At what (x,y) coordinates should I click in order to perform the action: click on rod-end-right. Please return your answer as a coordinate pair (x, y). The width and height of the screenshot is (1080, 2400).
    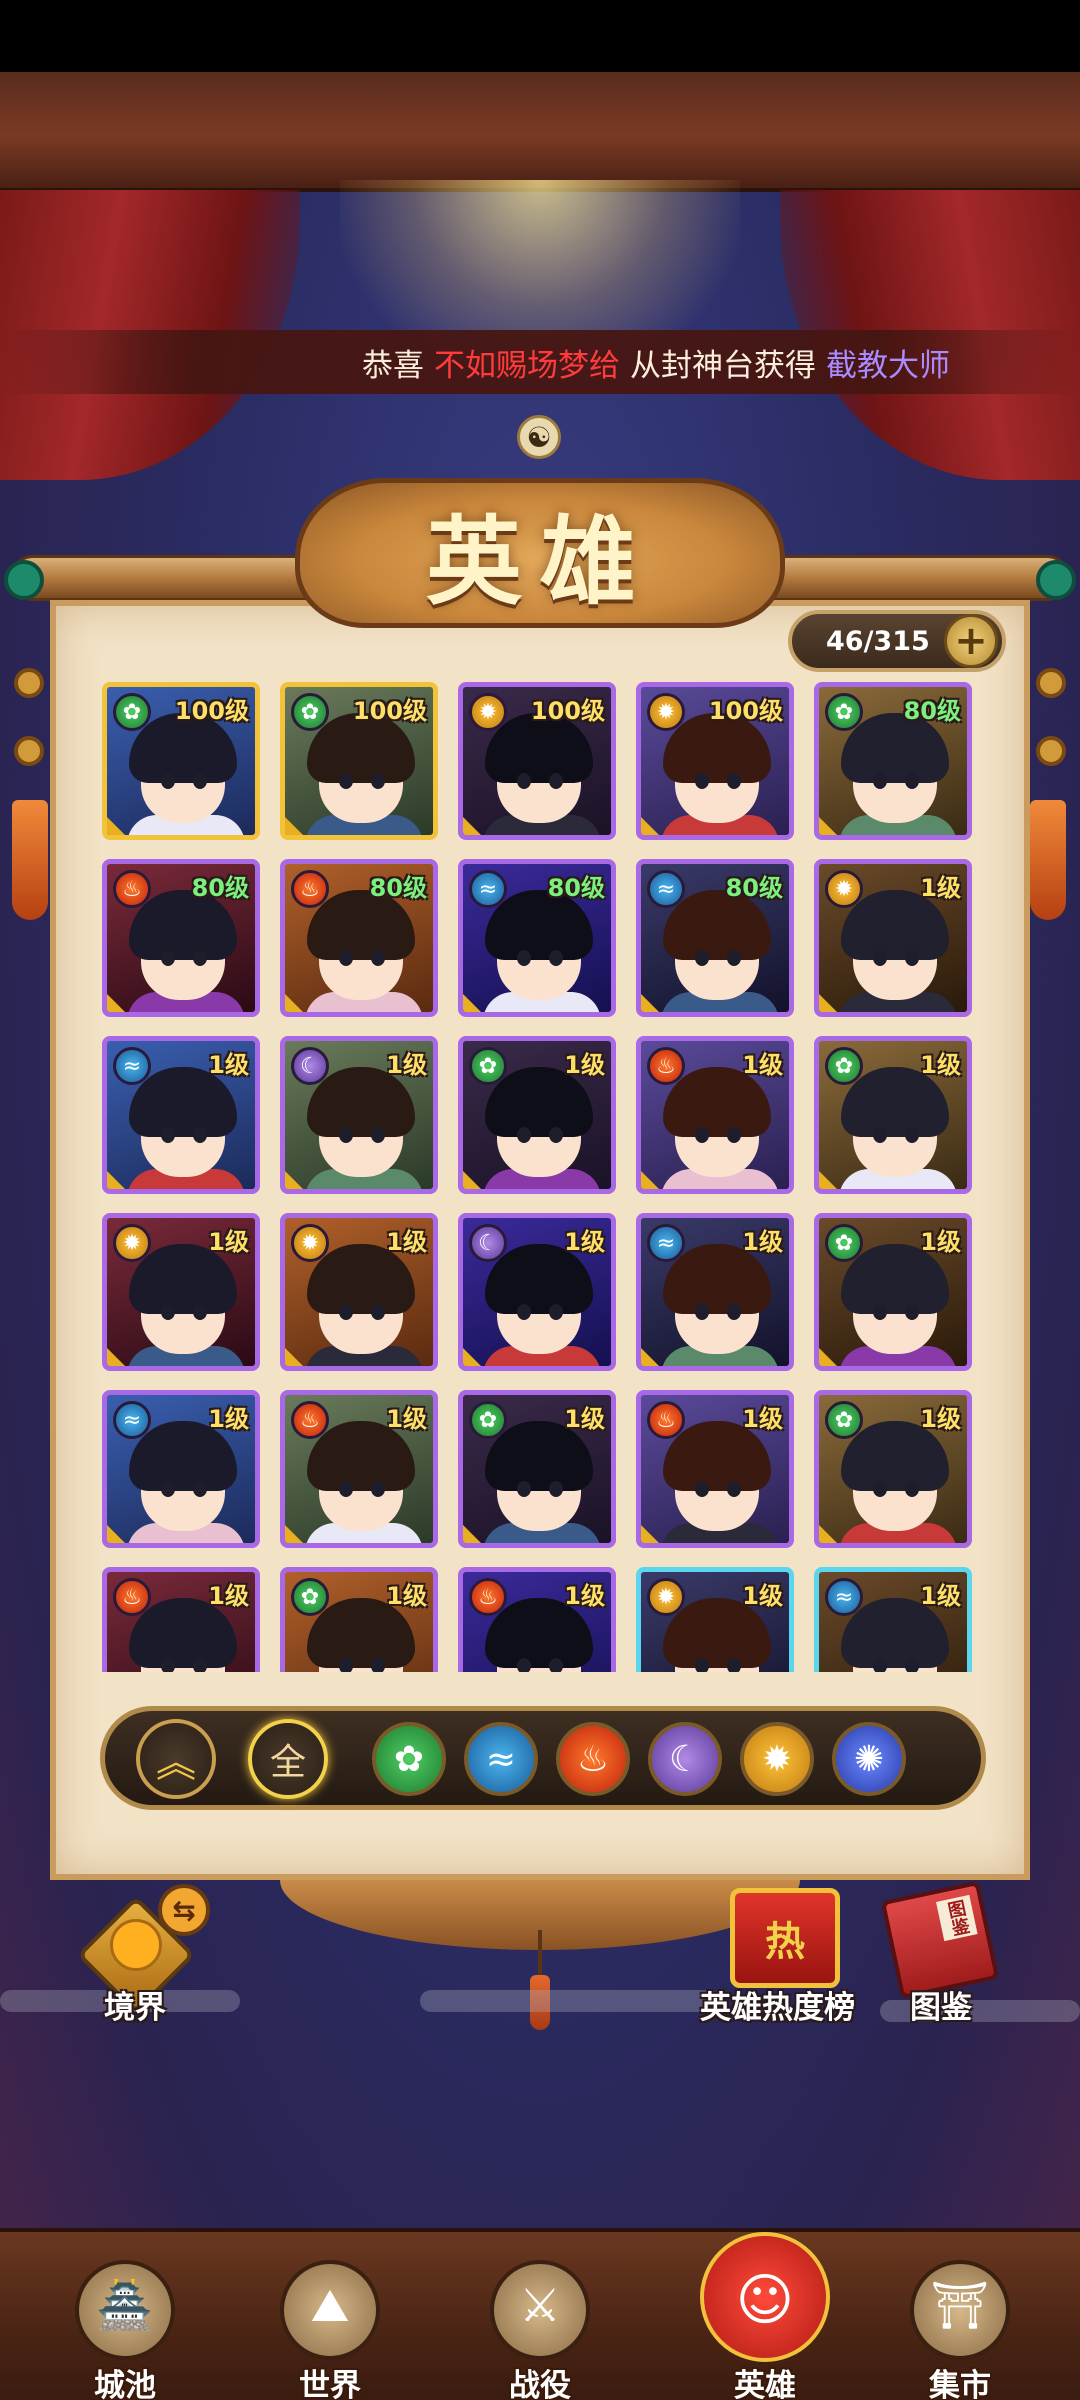
    Looking at the image, I should click on (1056, 580).